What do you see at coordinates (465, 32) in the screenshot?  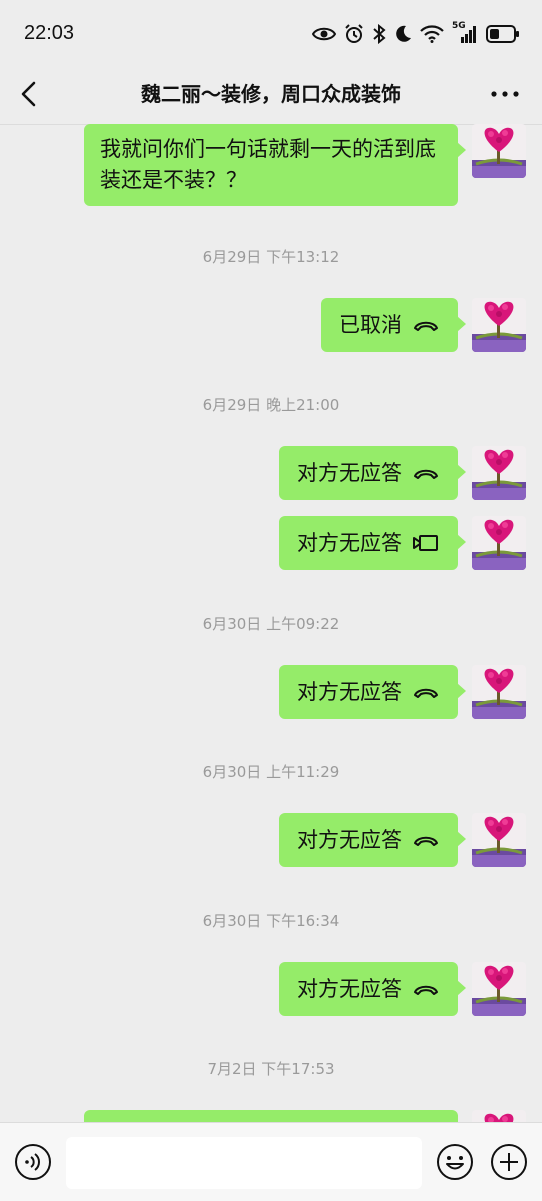 I see `signal-icon: 5G` at bounding box center [465, 32].